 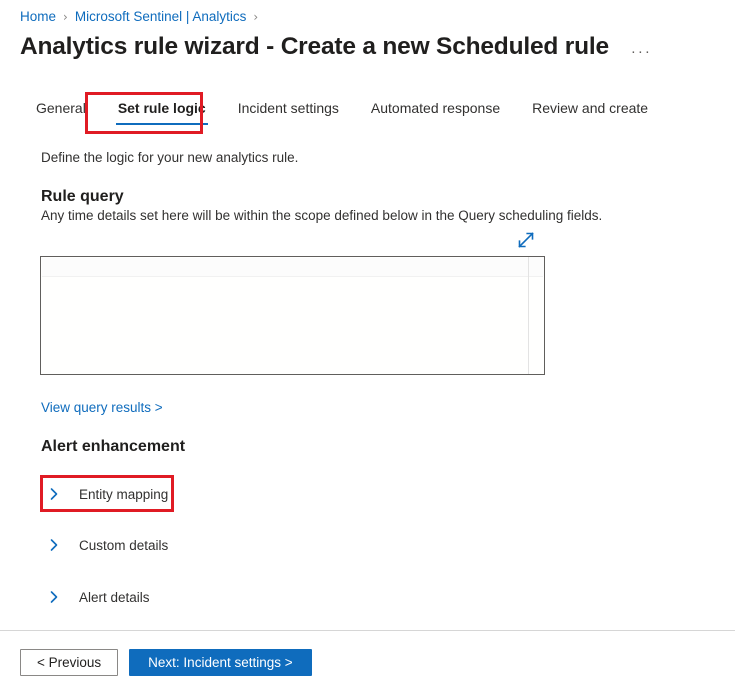 What do you see at coordinates (641, 51) in the screenshot?
I see `more-options-icon: ···` at bounding box center [641, 51].